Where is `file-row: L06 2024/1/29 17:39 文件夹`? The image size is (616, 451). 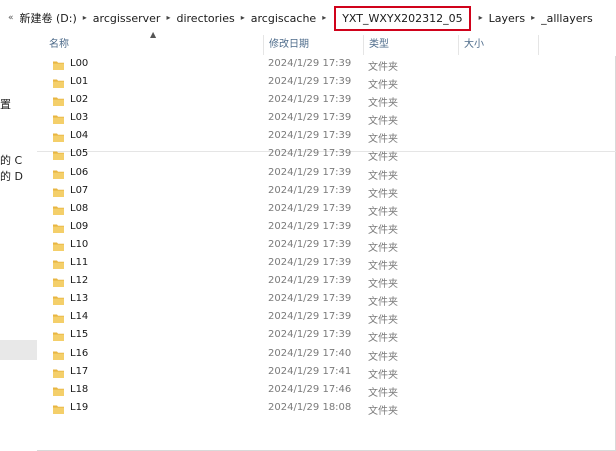
file-row: L06 2024/1/29 17:39 文件夹 is located at coordinates (326, 174).